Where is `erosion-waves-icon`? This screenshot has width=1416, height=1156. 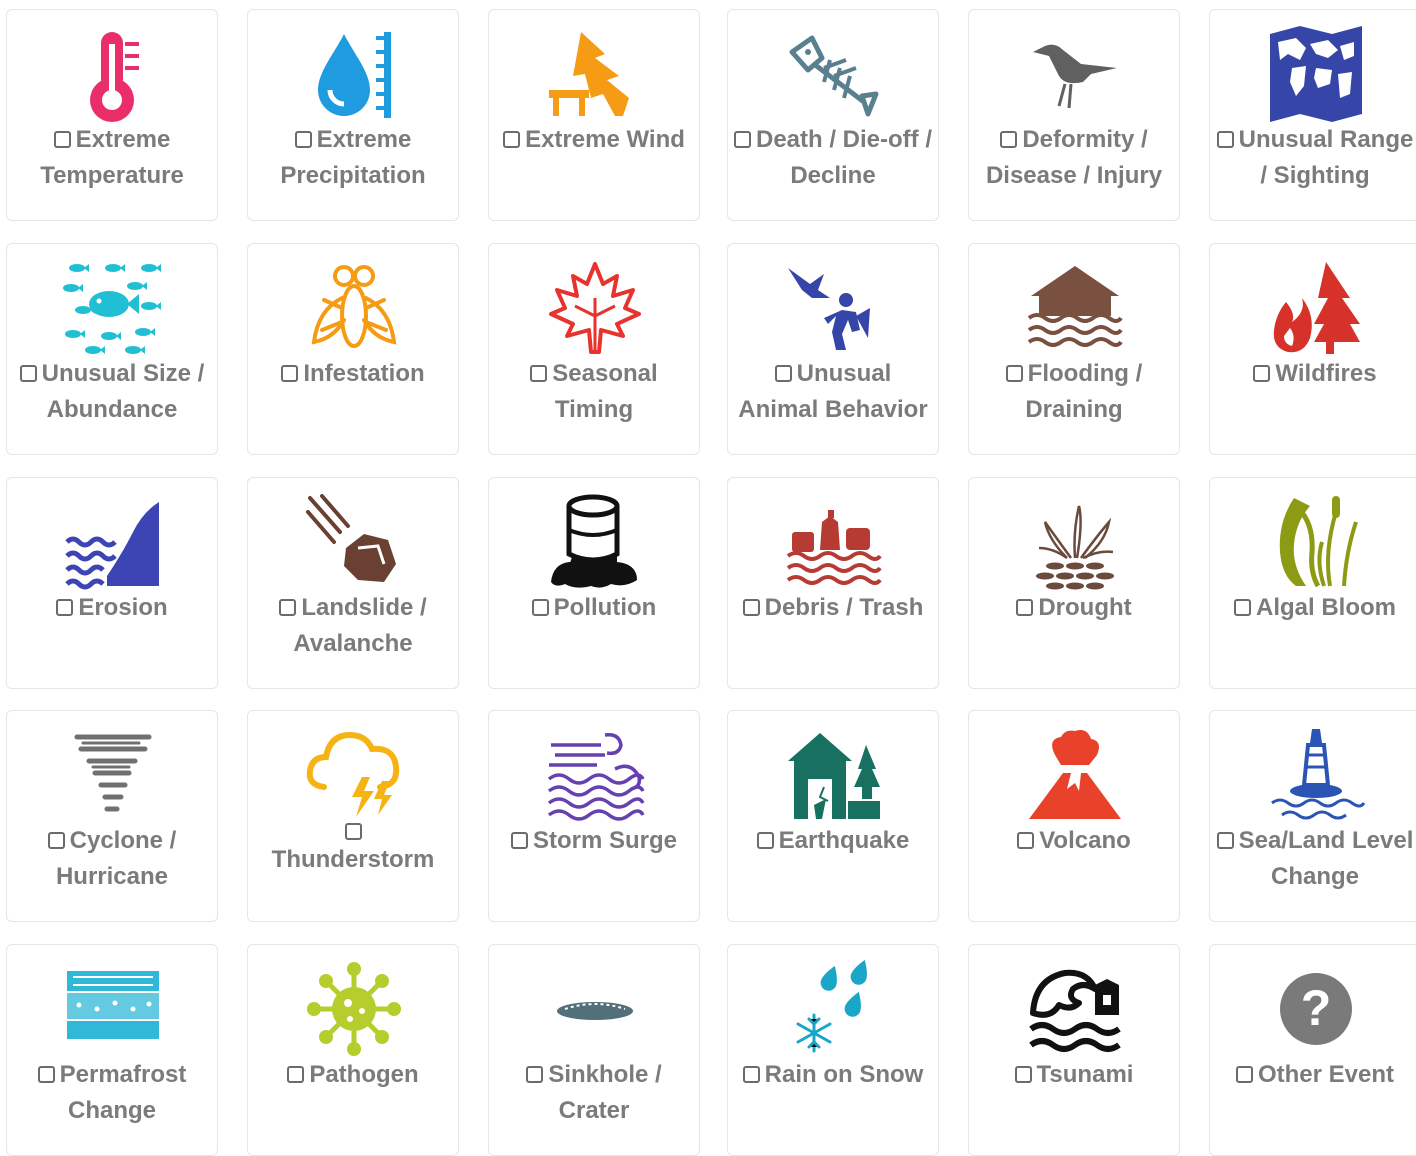 erosion-waves-icon is located at coordinates (113, 542).